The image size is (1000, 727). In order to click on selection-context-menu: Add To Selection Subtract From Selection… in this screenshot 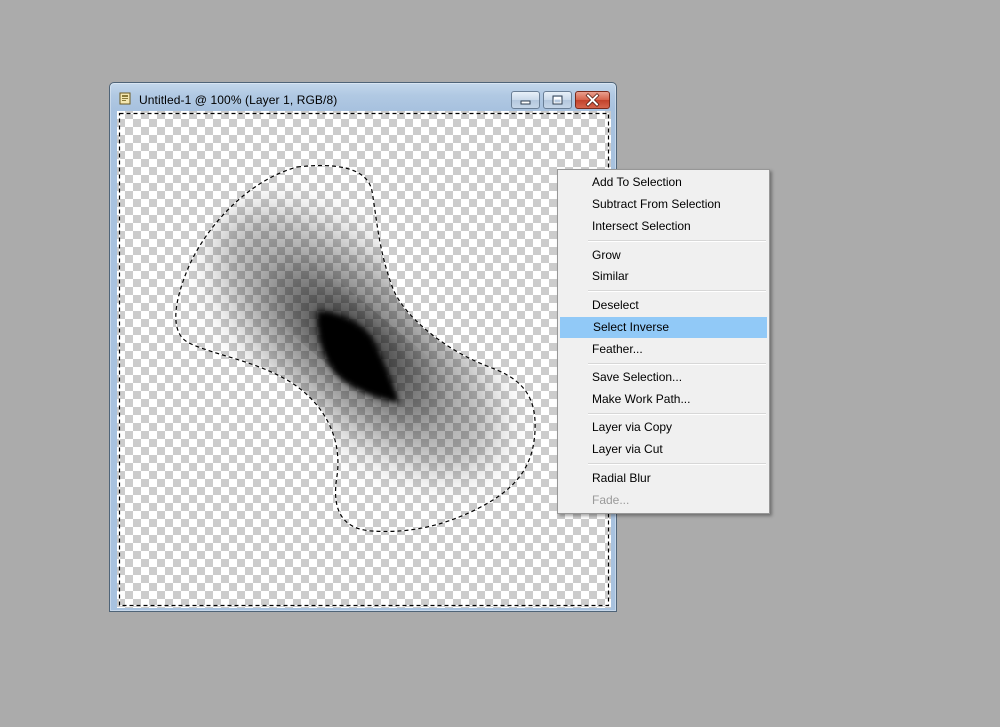, I will do `click(663, 341)`.